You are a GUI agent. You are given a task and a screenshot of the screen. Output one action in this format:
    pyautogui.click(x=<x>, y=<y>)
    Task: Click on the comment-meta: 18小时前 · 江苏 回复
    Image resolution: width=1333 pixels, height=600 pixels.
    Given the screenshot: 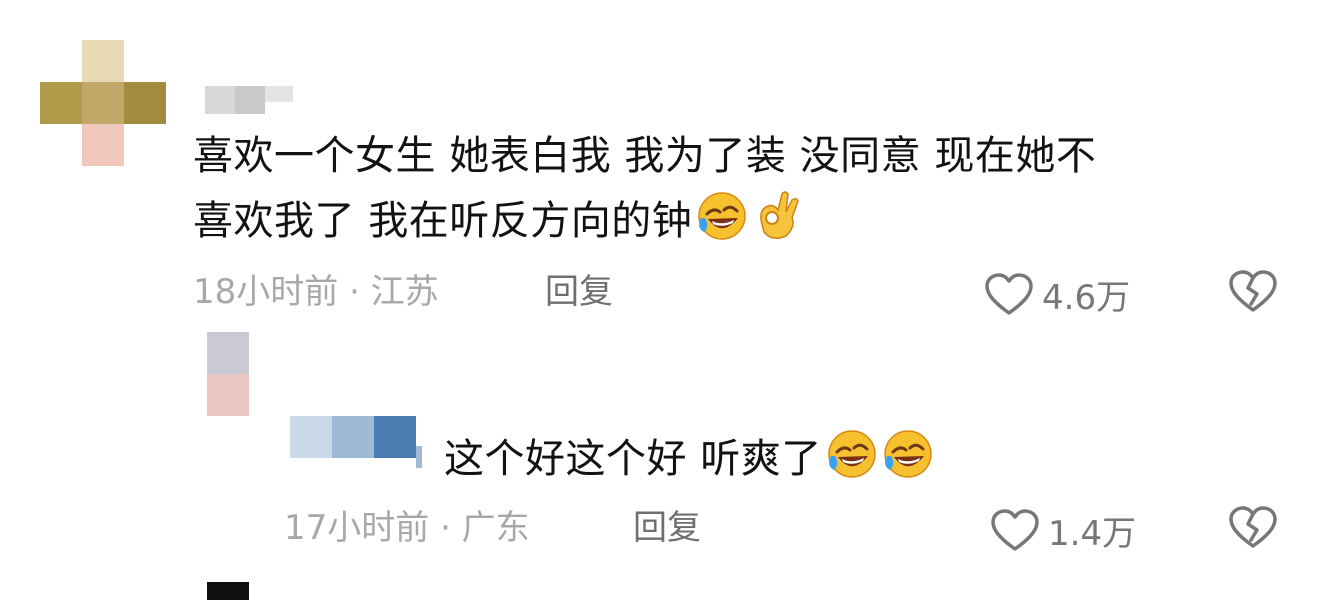 What is the action you would take?
    pyautogui.click(x=758, y=292)
    